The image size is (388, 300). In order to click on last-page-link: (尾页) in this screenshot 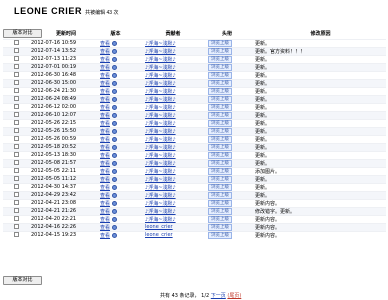, I will do `click(234, 296)`.